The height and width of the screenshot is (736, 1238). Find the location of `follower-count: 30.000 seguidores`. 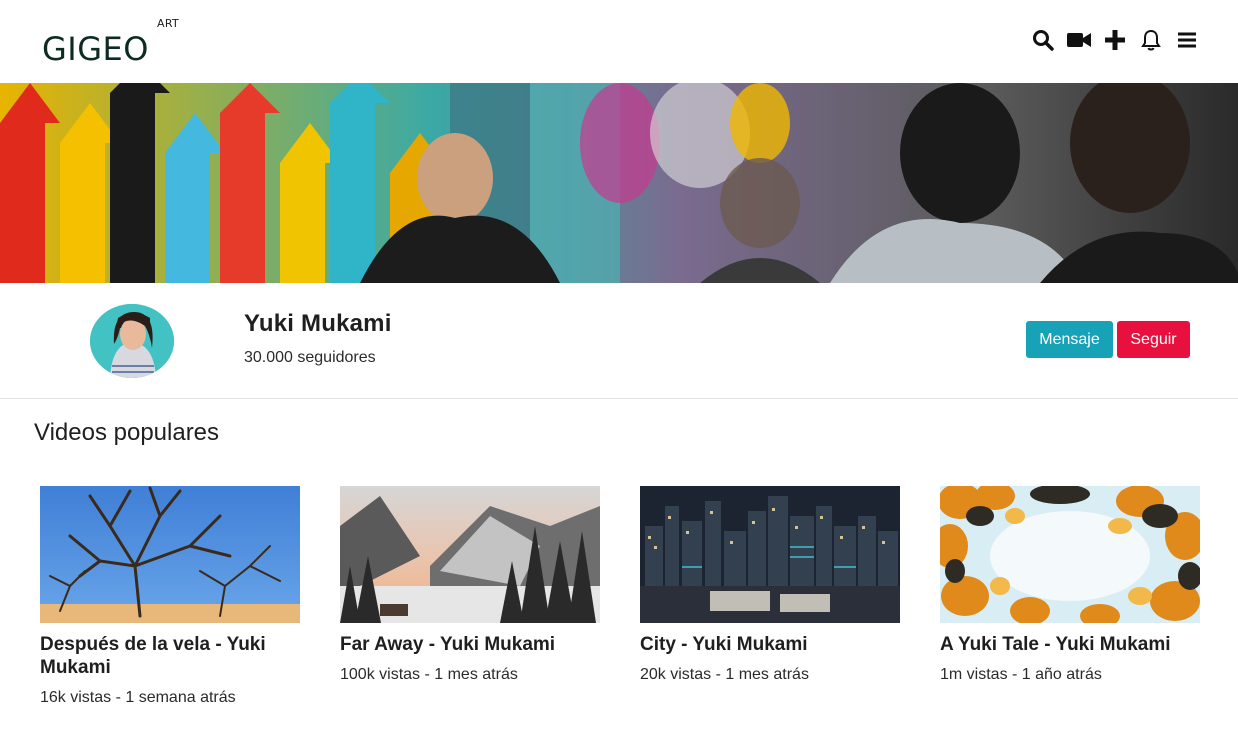

follower-count: 30.000 seguidores is located at coordinates (310, 357).